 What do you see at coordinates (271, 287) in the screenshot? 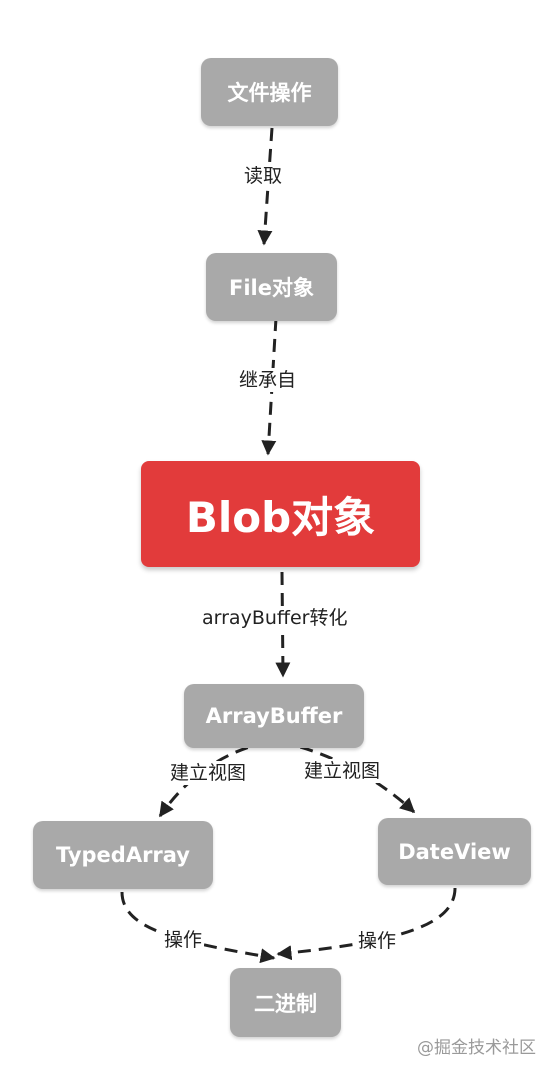
I see `node-file-object: File对象` at bounding box center [271, 287].